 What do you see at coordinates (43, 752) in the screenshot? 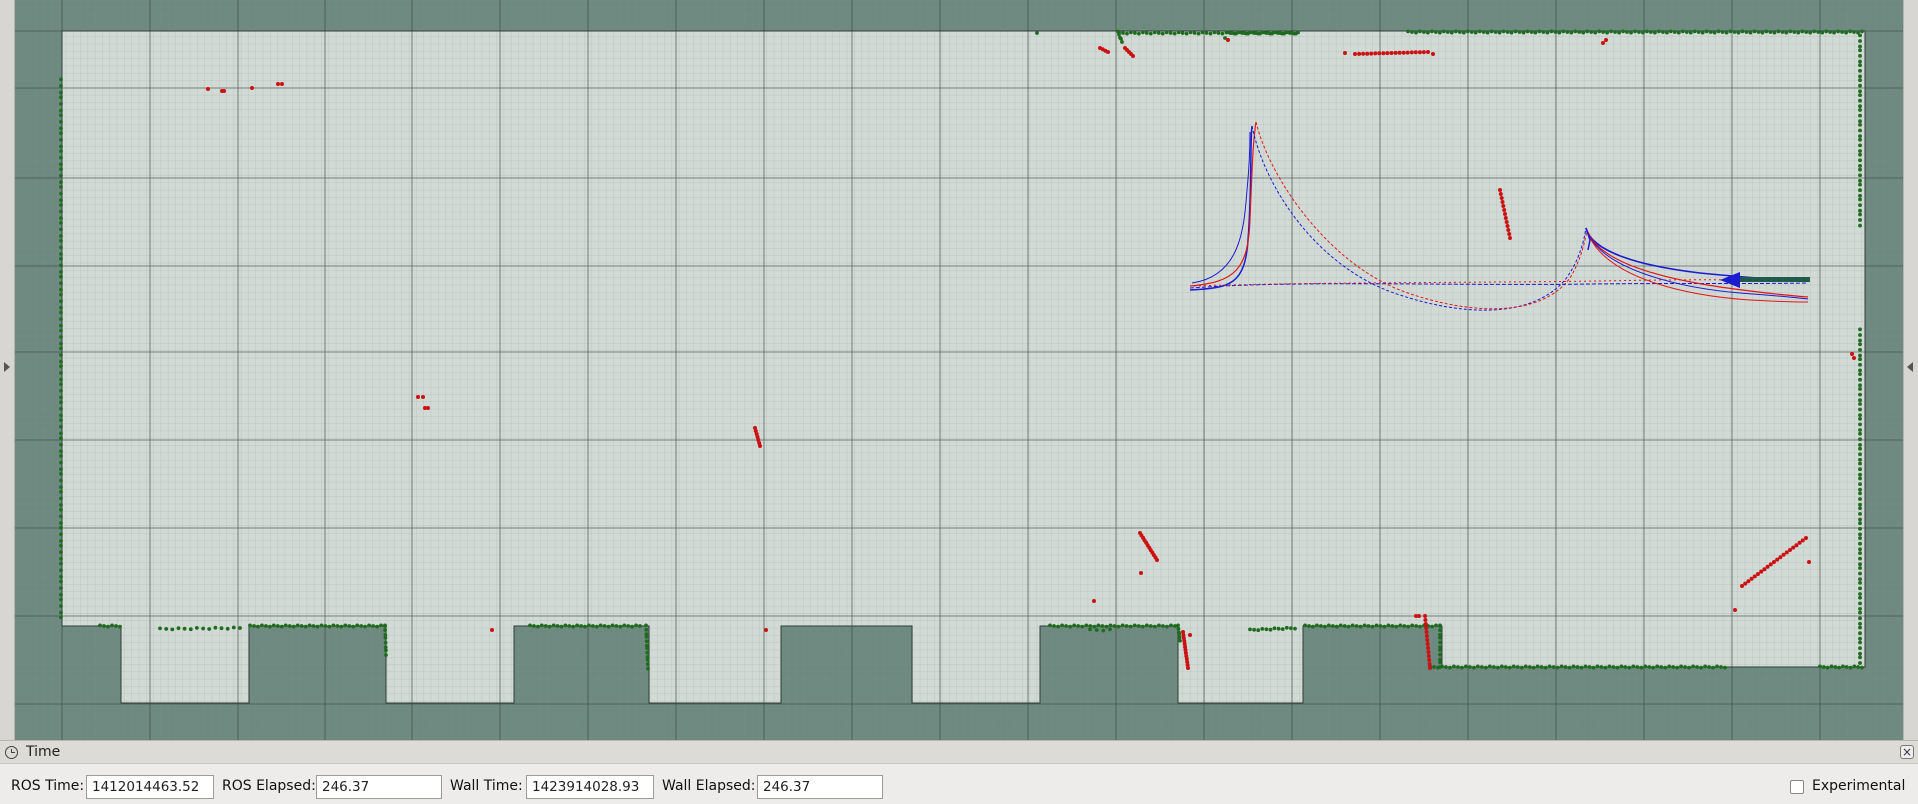
I see `time-panel-title: Time` at bounding box center [43, 752].